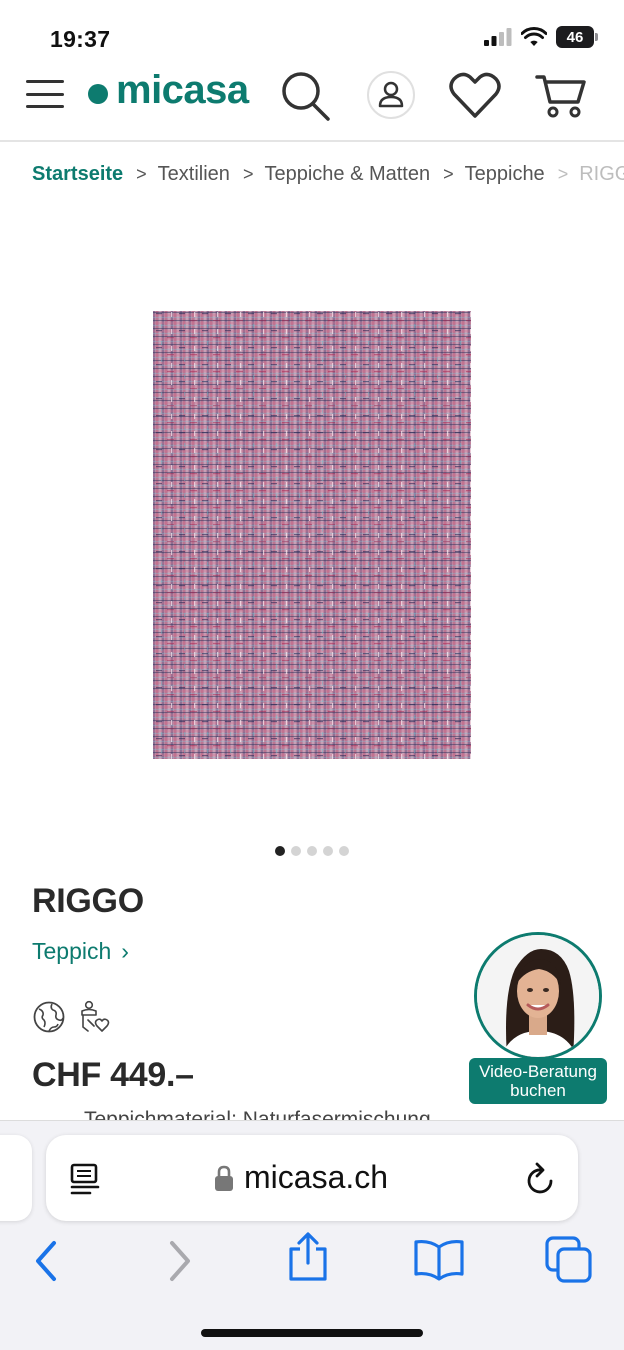  I want to click on globe-icon, so click(49, 1017).